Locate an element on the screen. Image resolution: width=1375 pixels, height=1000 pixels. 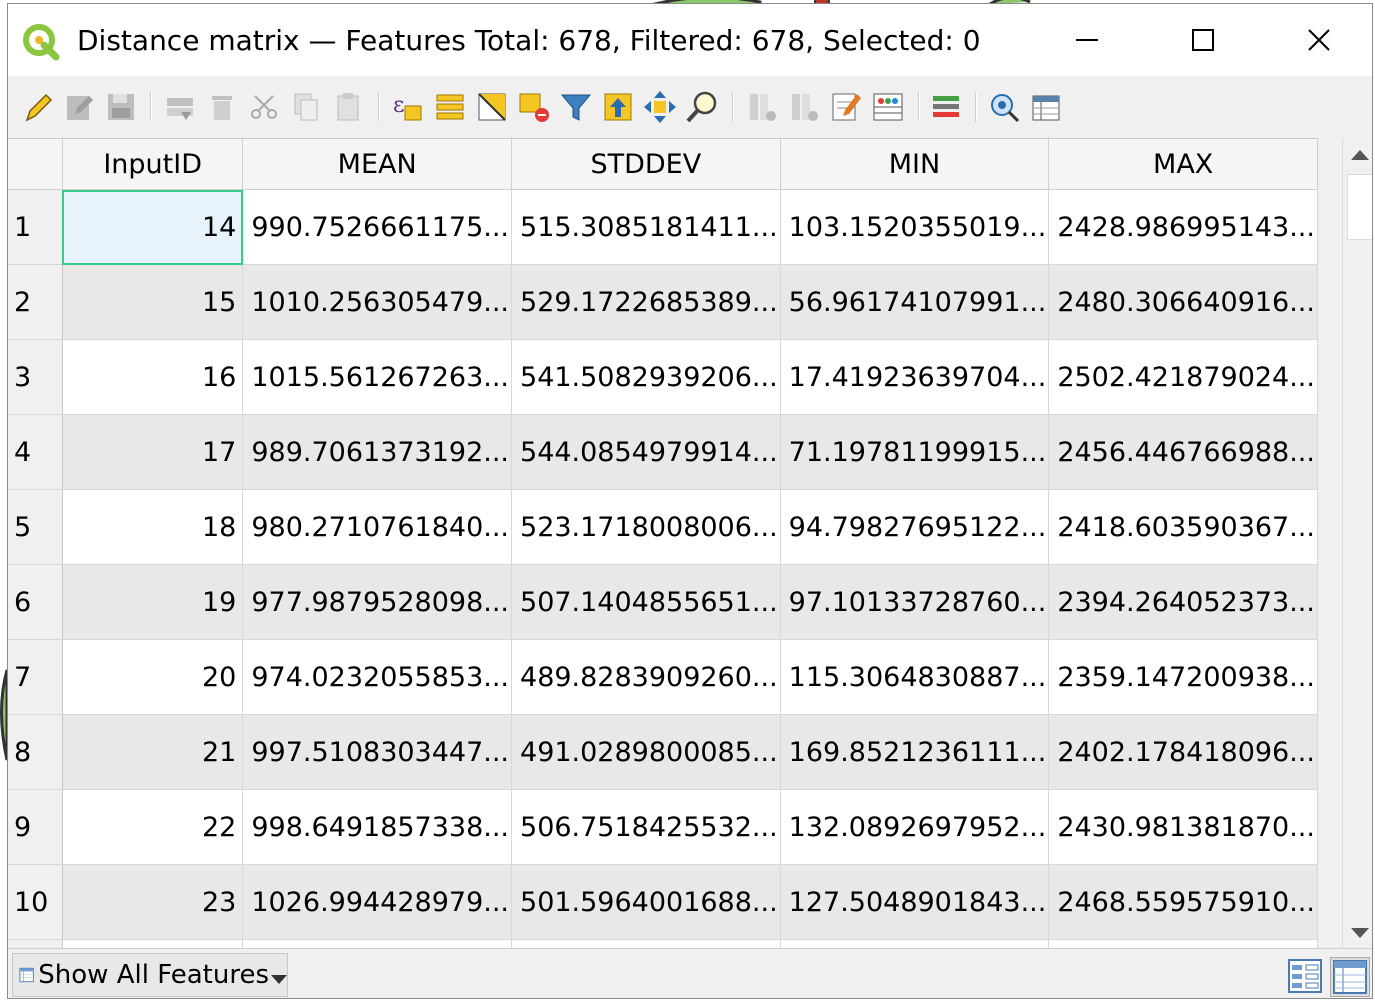
dock-icon is located at coordinates (1004, 107).